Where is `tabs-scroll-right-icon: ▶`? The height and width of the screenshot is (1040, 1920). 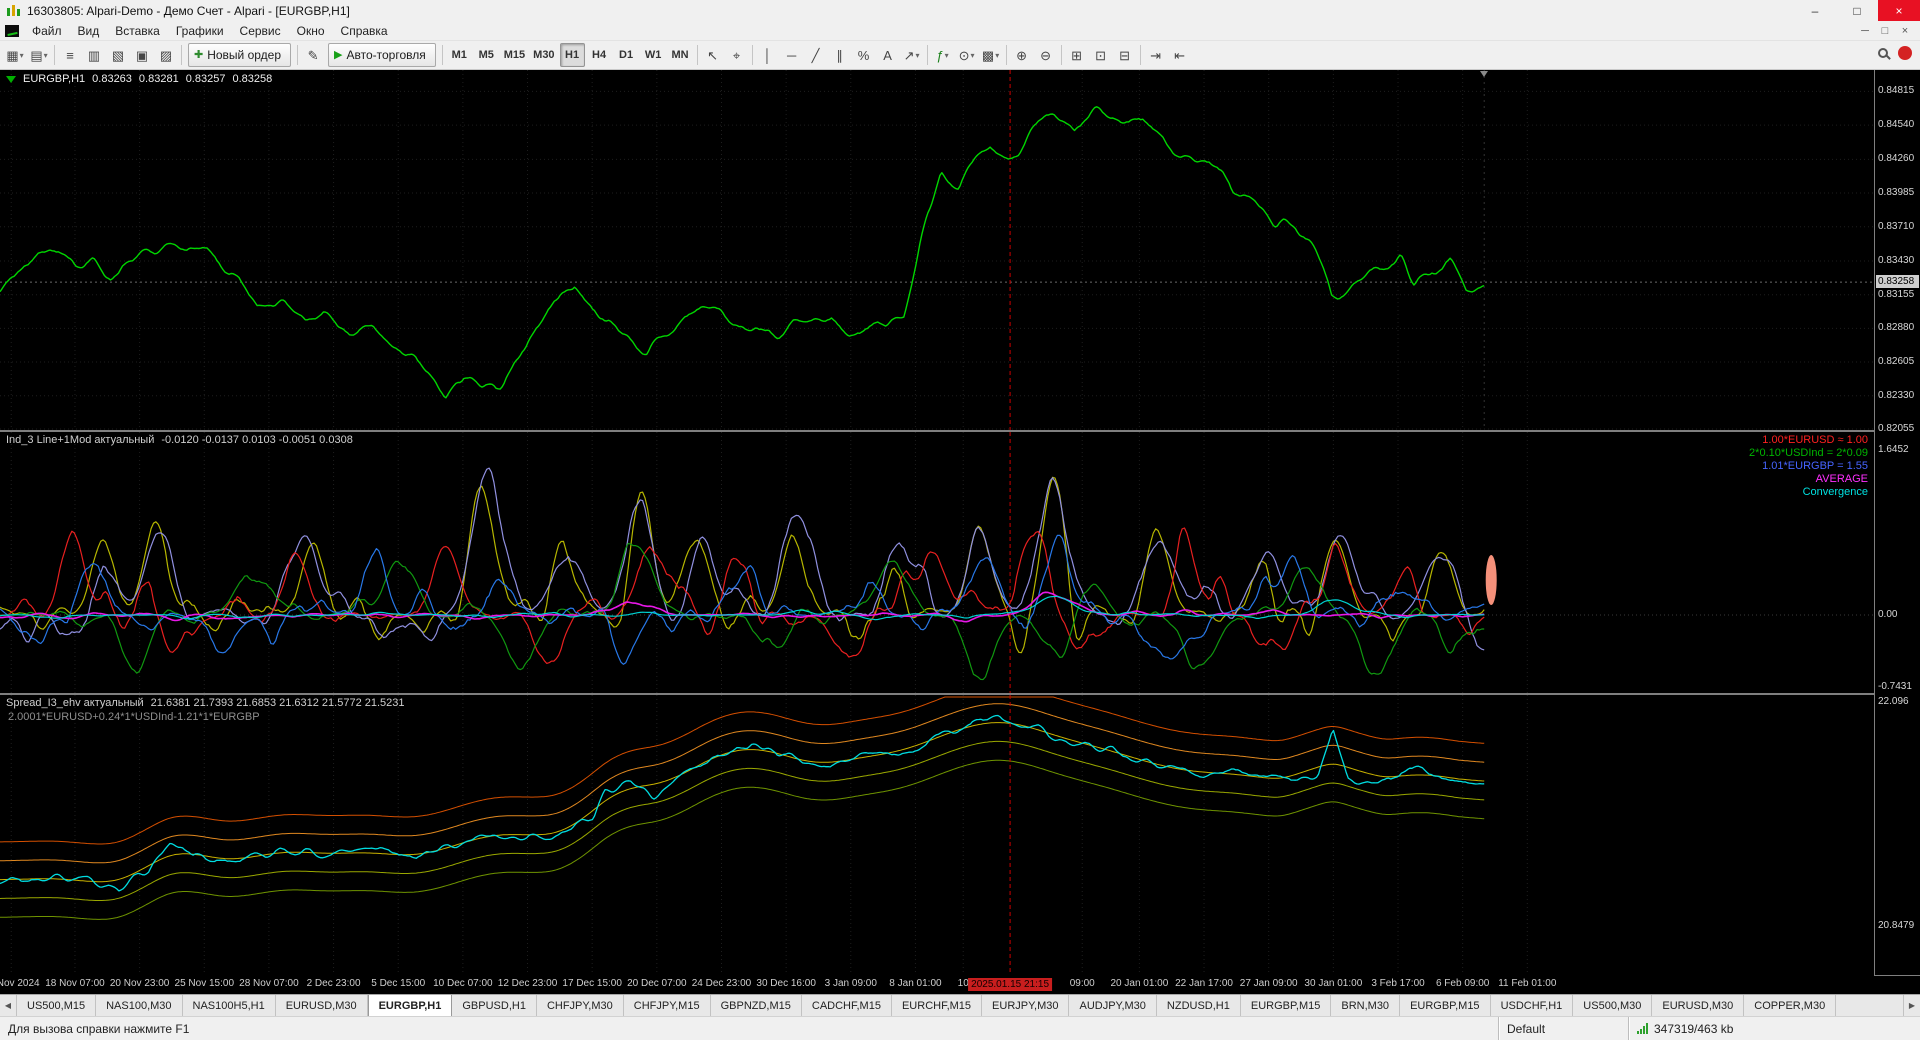
tabs-scroll-right-icon: ▶ is located at coordinates (1911, 1005).